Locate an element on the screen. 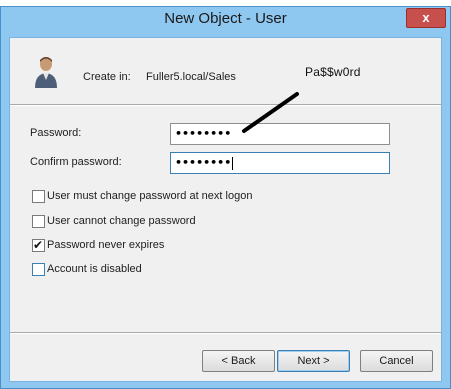 Image resolution: width=451 pixels, height=389 pixels. annotation-arrow-line is located at coordinates (270, 112).